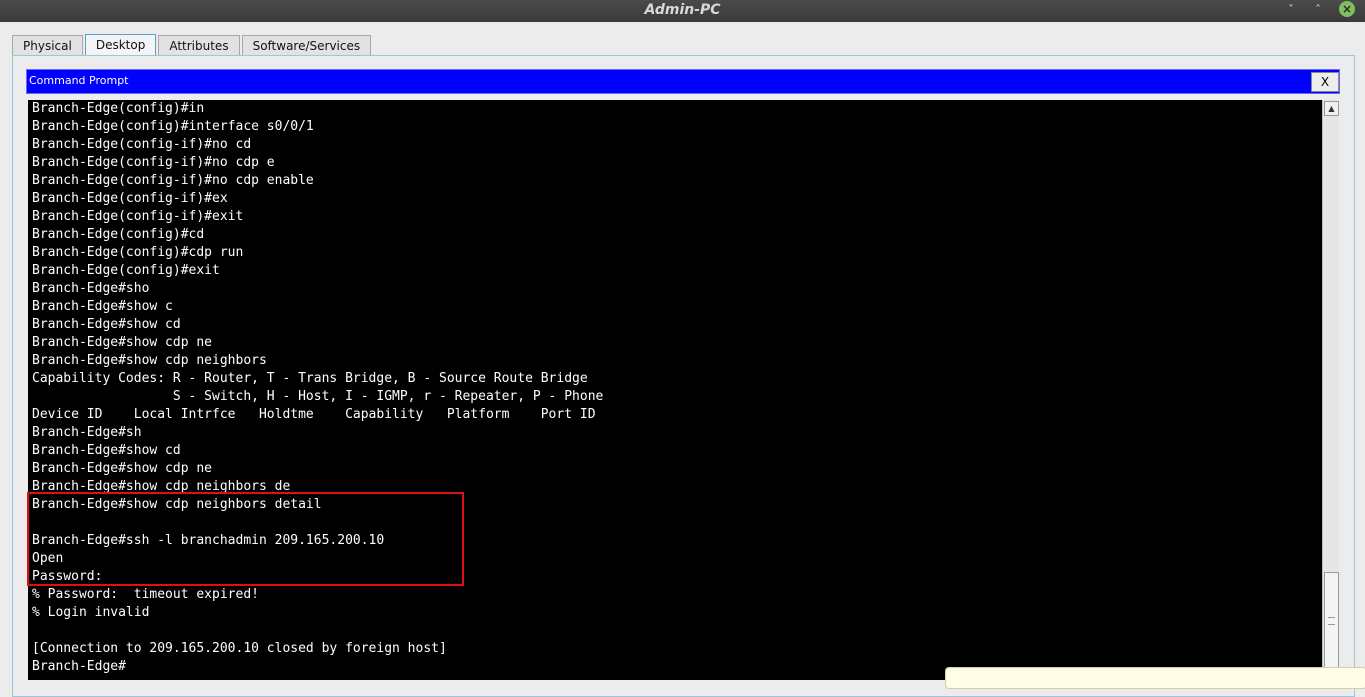 Image resolution: width=1365 pixels, height=697 pixels. What do you see at coordinates (142, 144) in the screenshot?
I see `terminal-line: Branch-Edge(config-if)#no cd` at bounding box center [142, 144].